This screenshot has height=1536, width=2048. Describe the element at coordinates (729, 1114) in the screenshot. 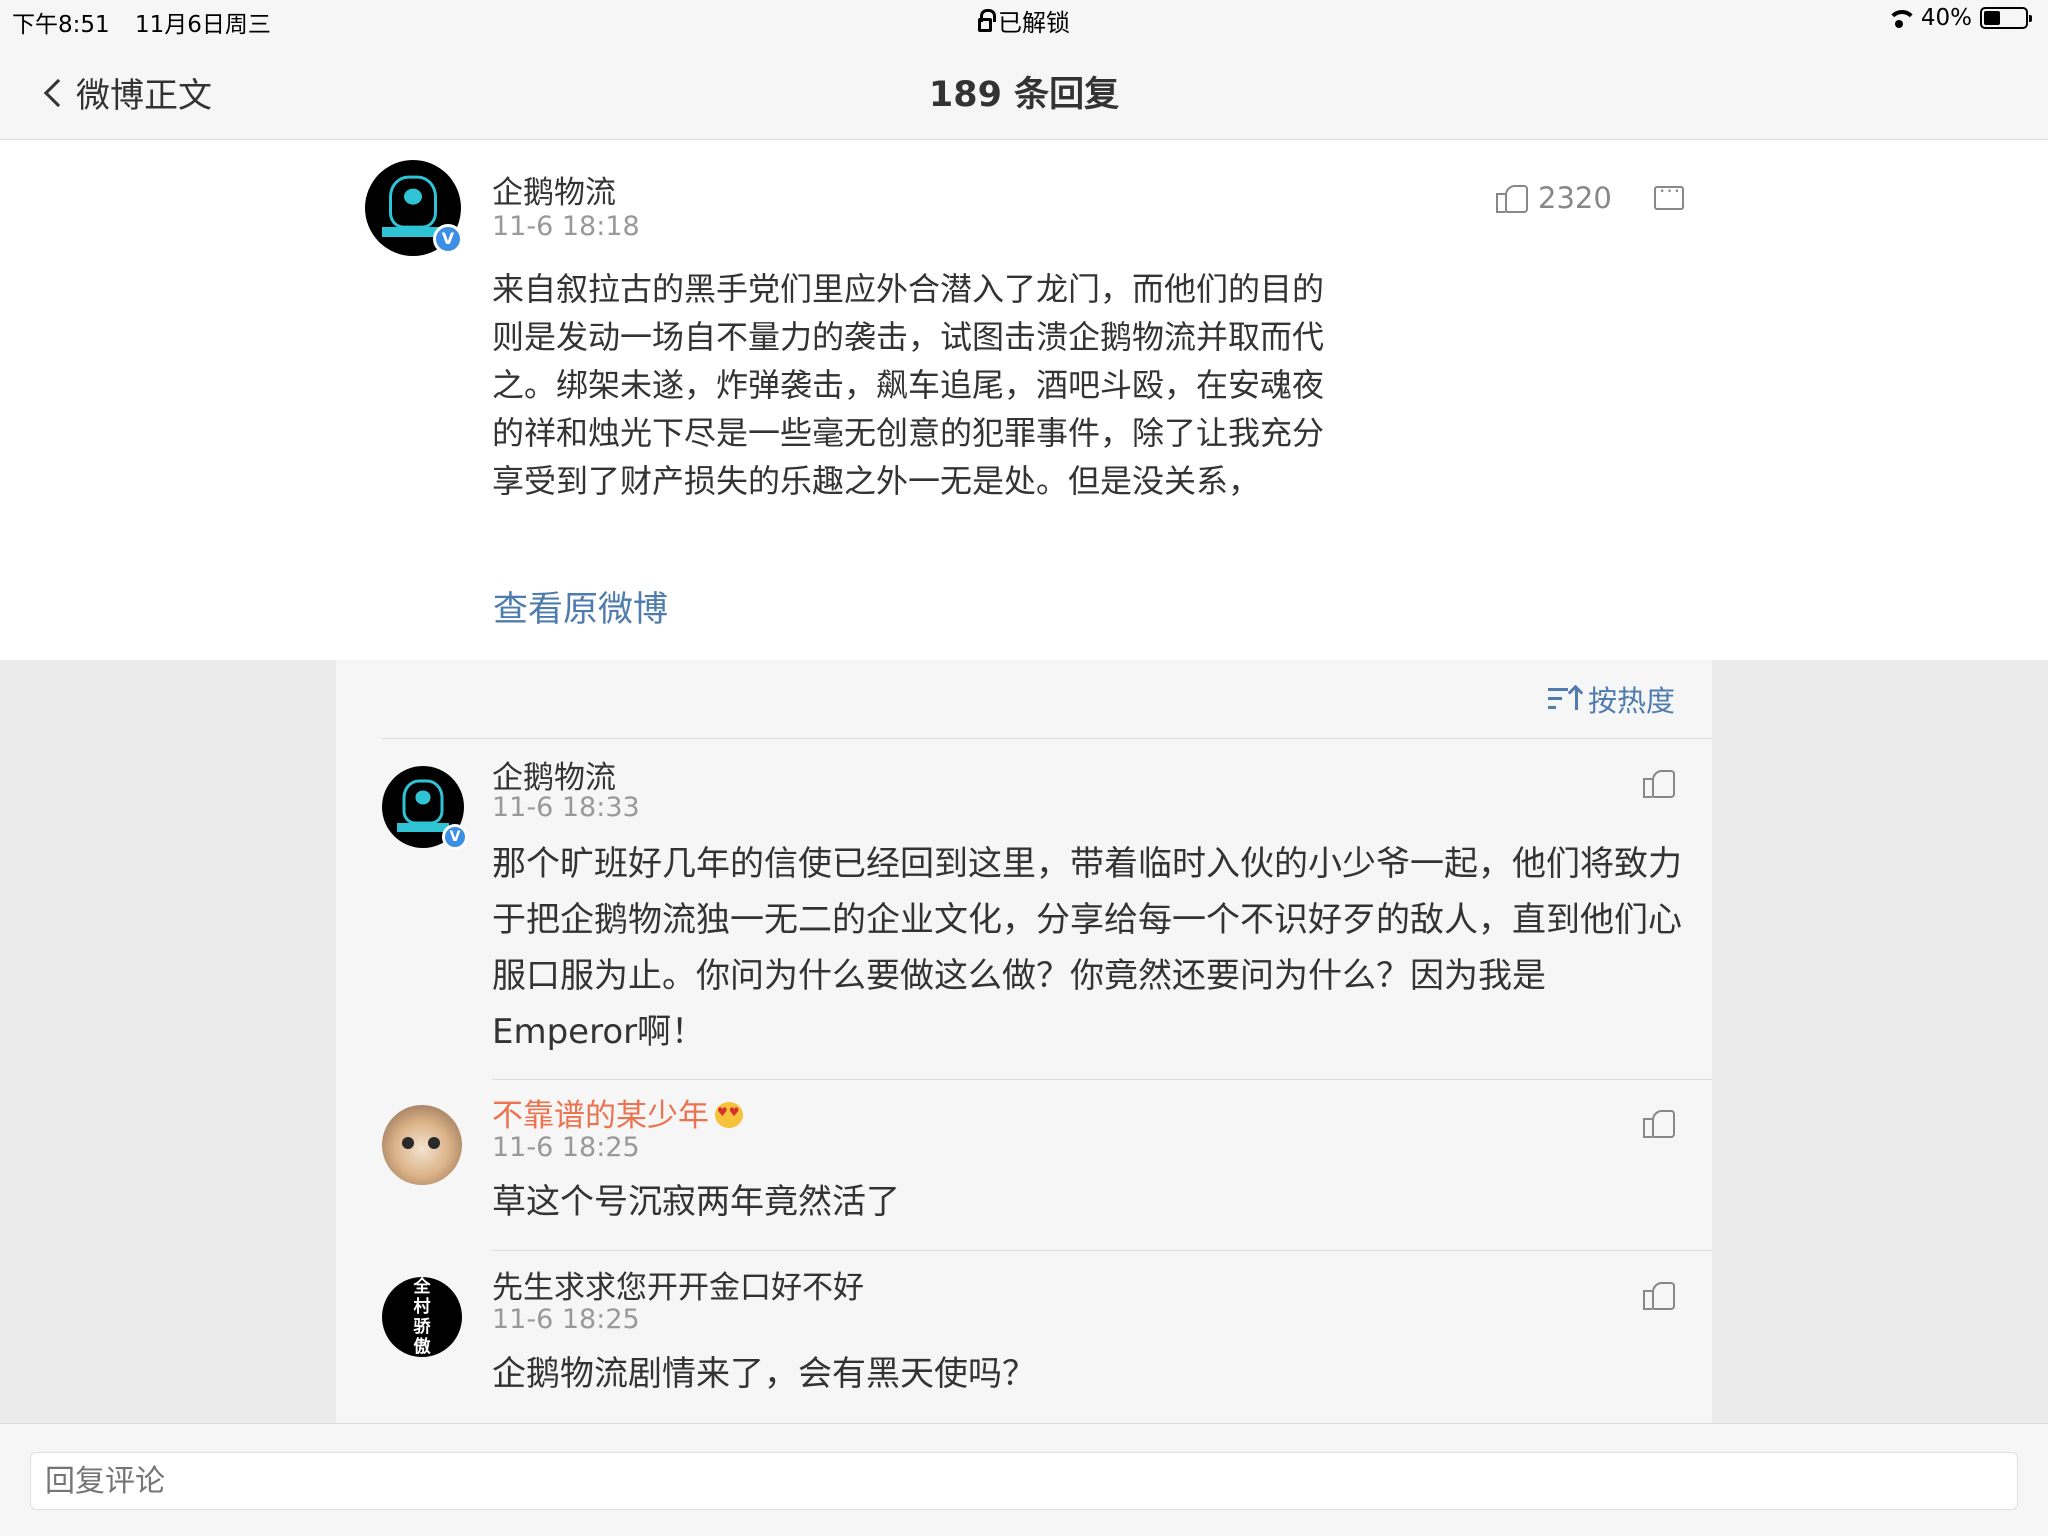

I see `emoji-icon` at that location.